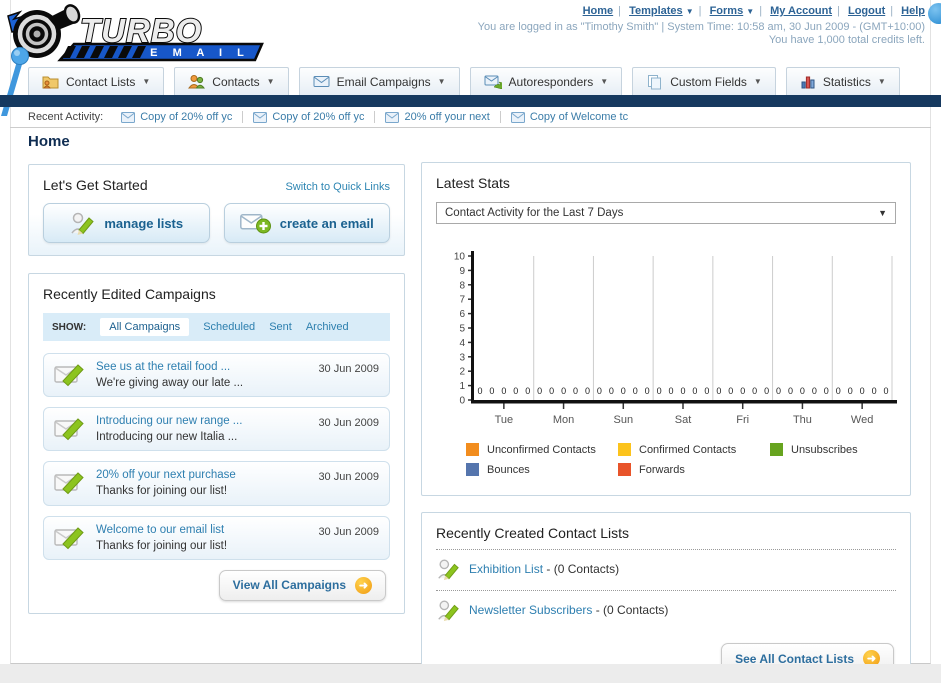 The height and width of the screenshot is (683, 941). Describe the element at coordinates (842, 81) in the screenshot. I see `nav-tab-statistics: Statistics ▼` at that location.